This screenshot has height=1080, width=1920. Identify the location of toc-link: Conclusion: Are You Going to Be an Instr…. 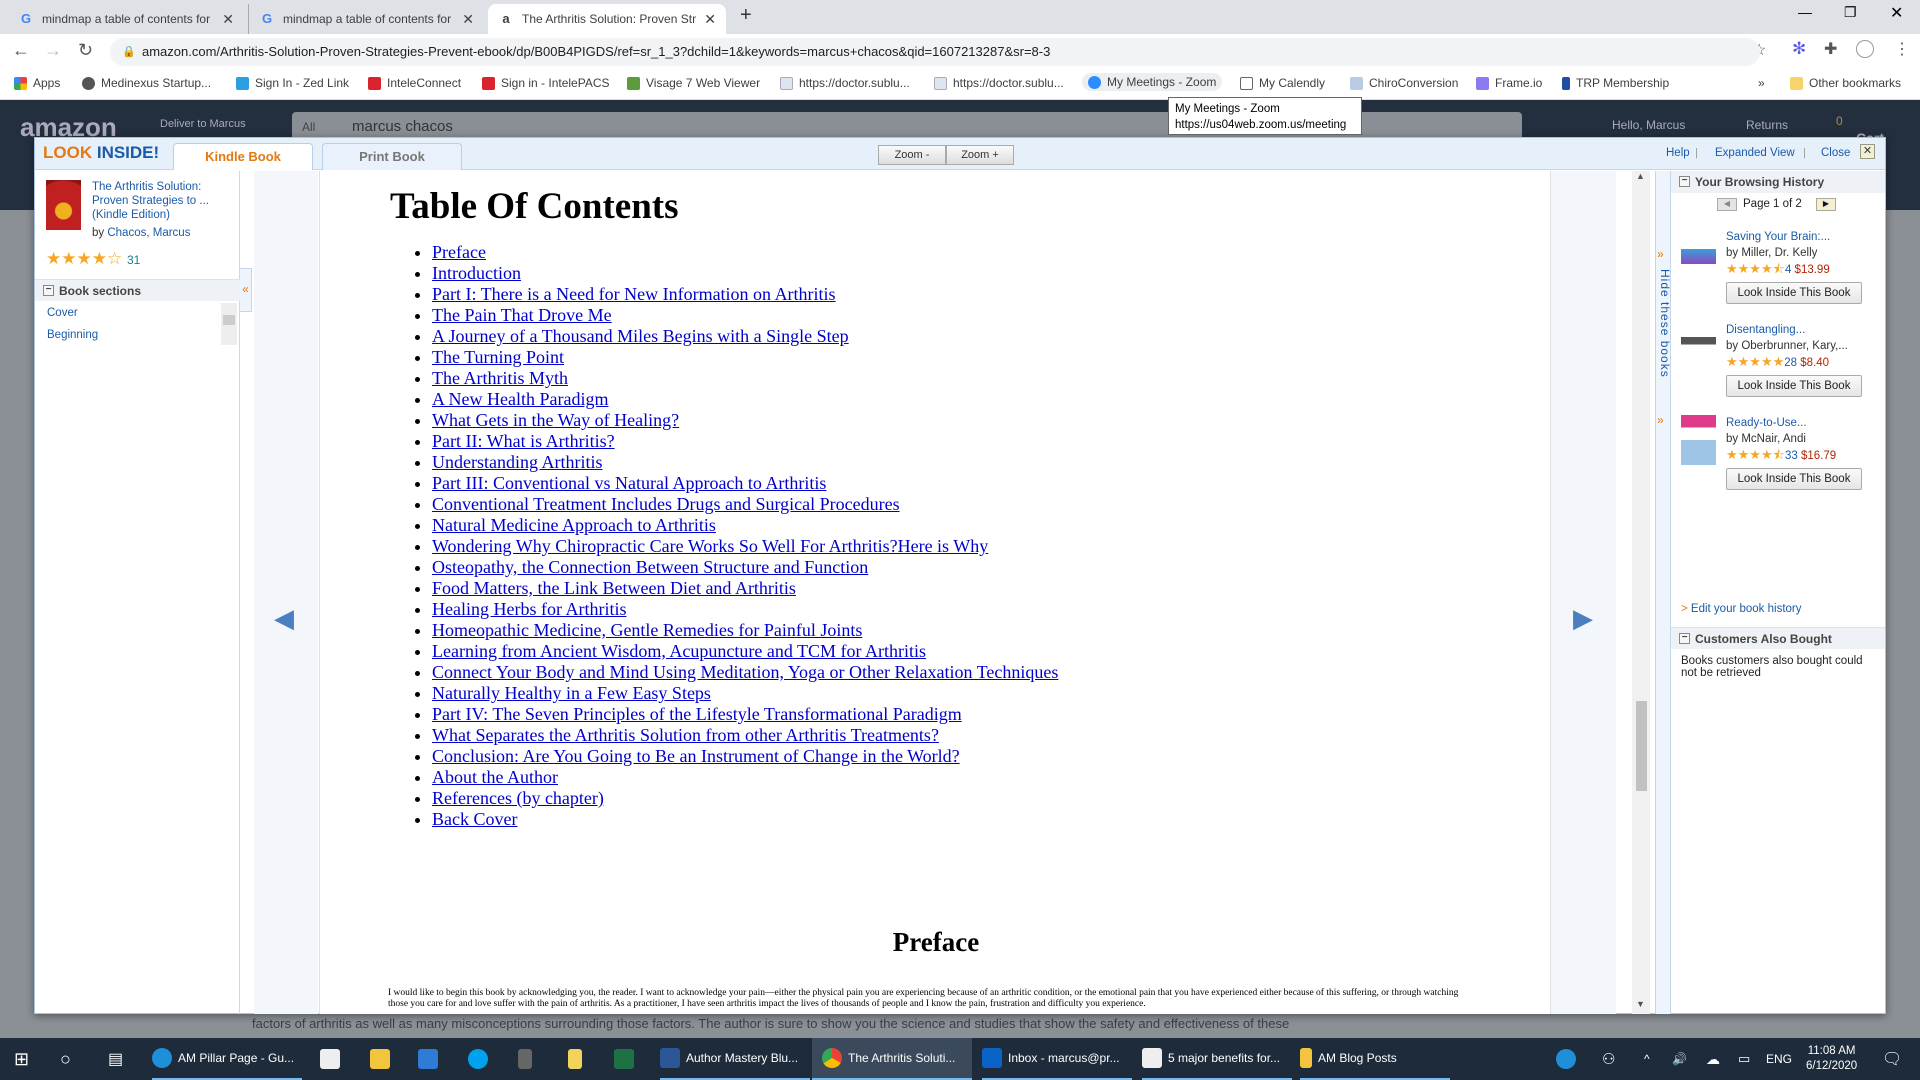
(696, 756).